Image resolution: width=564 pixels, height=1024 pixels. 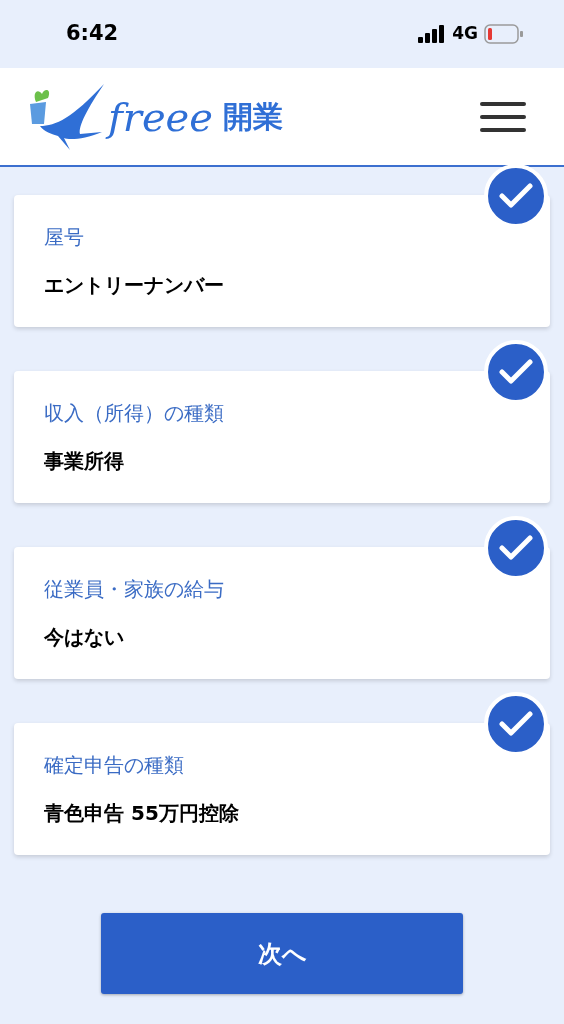 I want to click on card-label: 従業員・家族の給与, so click(x=134, y=589).